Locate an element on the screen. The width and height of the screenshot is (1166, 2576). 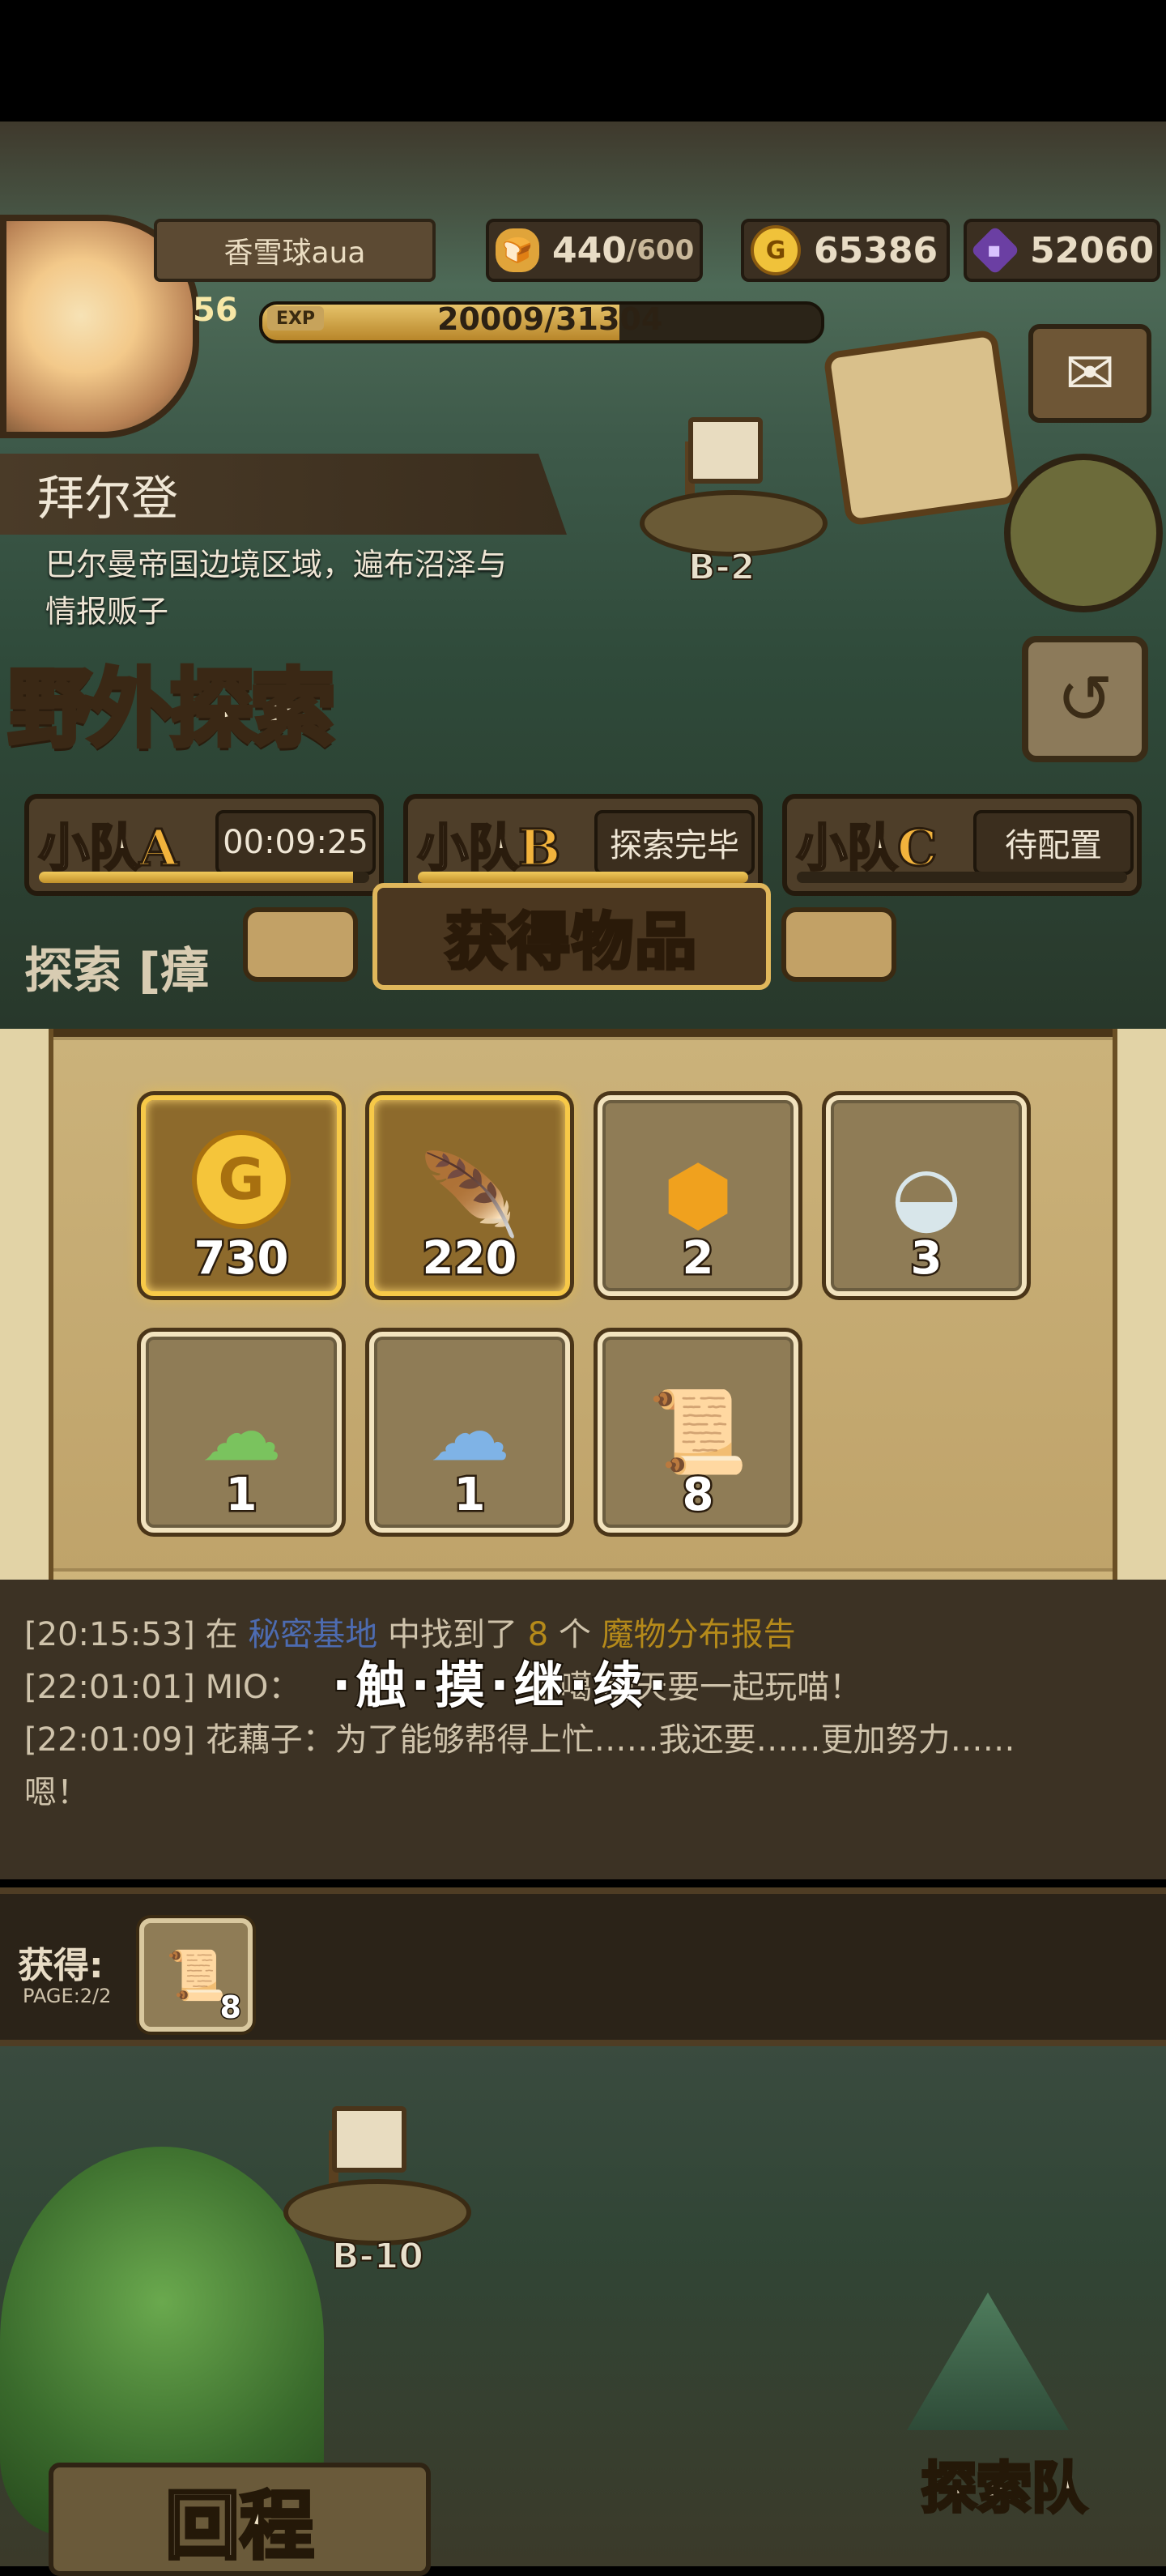
backpack-icon is located at coordinates (1083, 533).